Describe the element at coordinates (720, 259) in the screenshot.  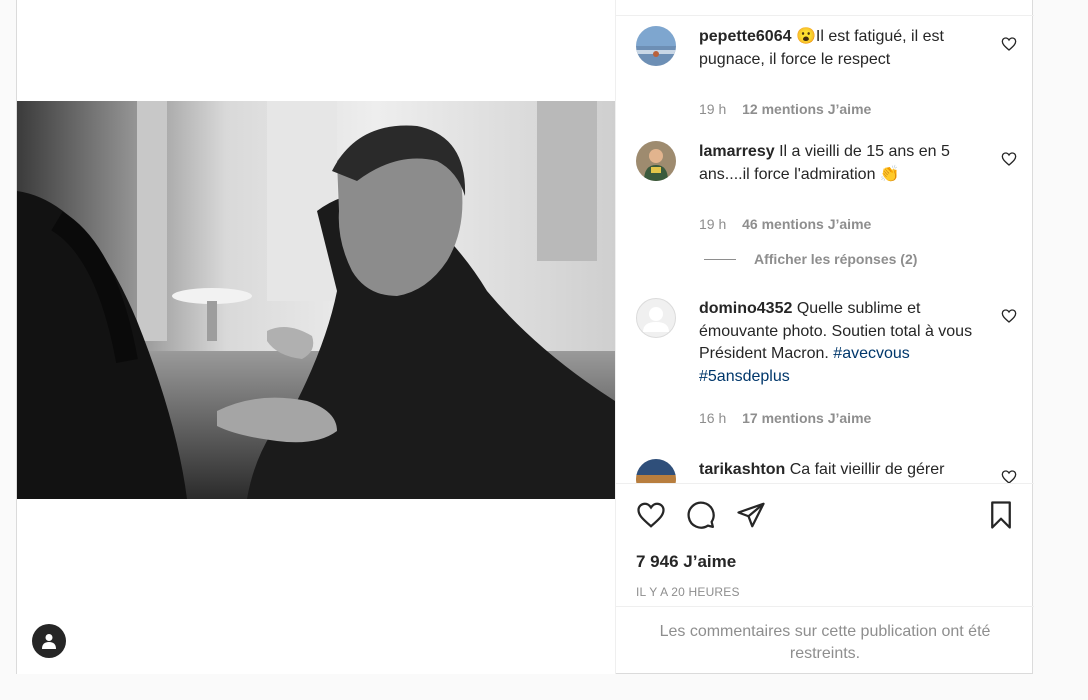
I see `replies-divider` at that location.